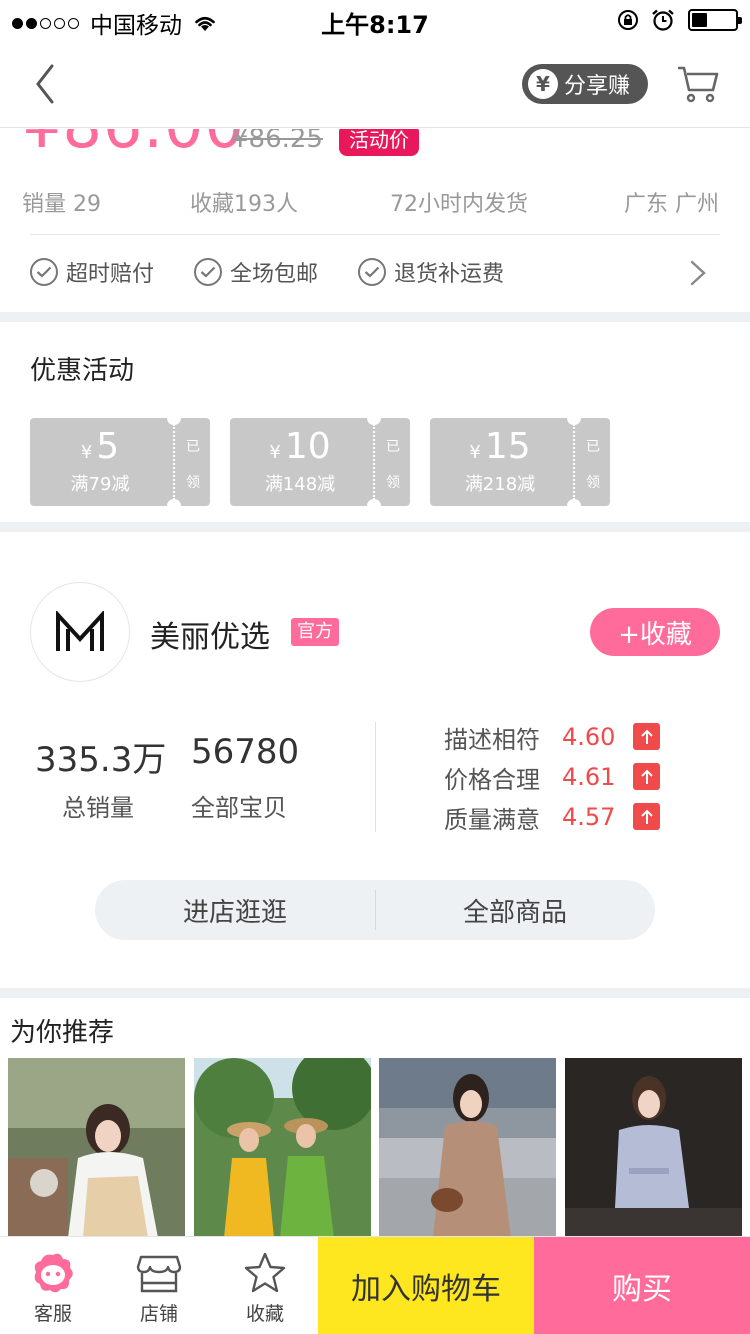 This screenshot has width=750, height=1334. Describe the element at coordinates (133, 145) in the screenshot. I see `current-price: ¥86.00` at that location.